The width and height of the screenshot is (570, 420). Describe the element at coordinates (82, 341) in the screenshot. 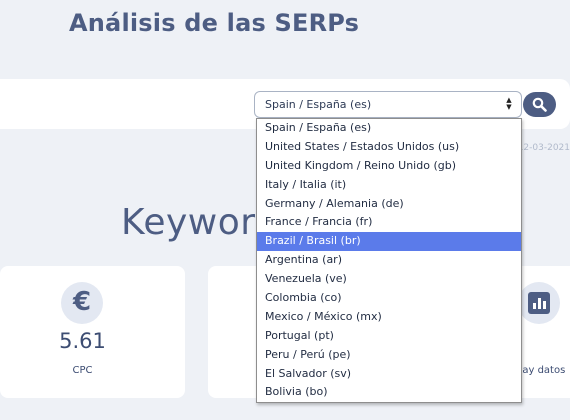

I see `cpc-value: 5.61` at that location.